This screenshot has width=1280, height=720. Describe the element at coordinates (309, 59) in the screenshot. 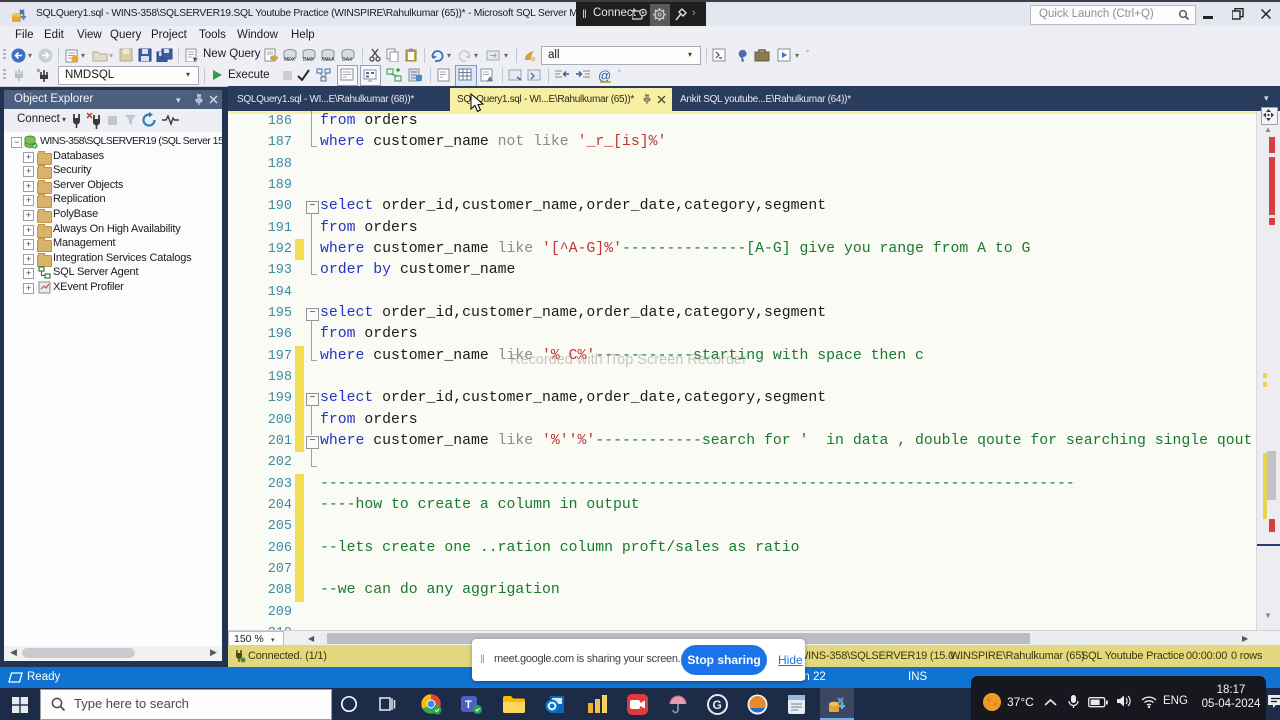

I see `svg-text: DMX` at that location.